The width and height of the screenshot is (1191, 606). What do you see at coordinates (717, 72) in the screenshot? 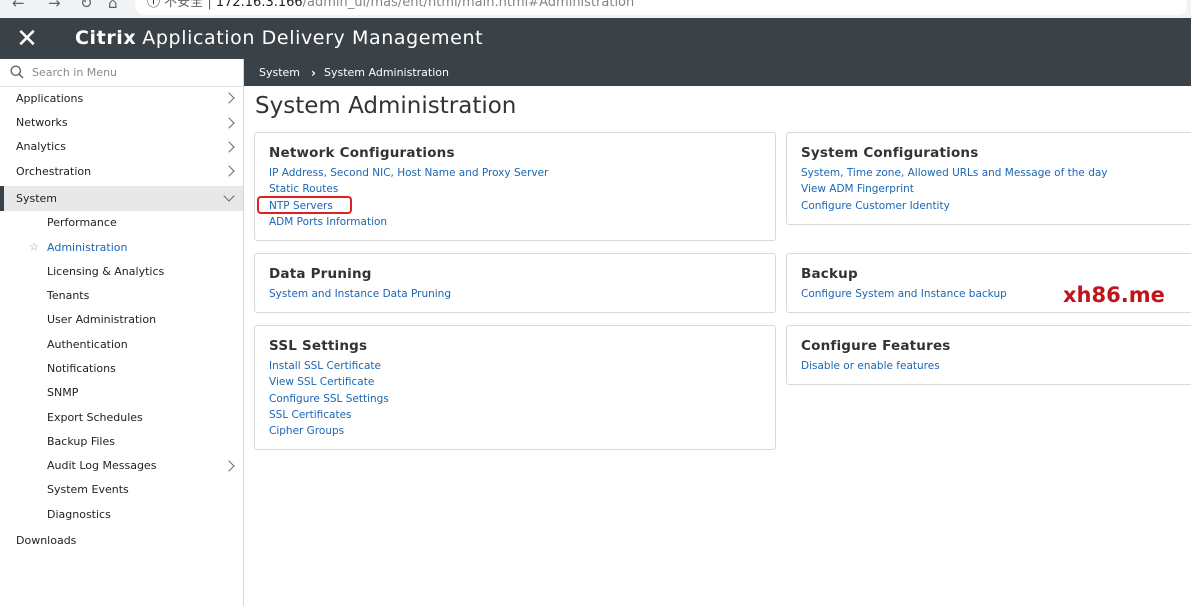
I see `breadcrumb: System › System Administration` at bounding box center [717, 72].